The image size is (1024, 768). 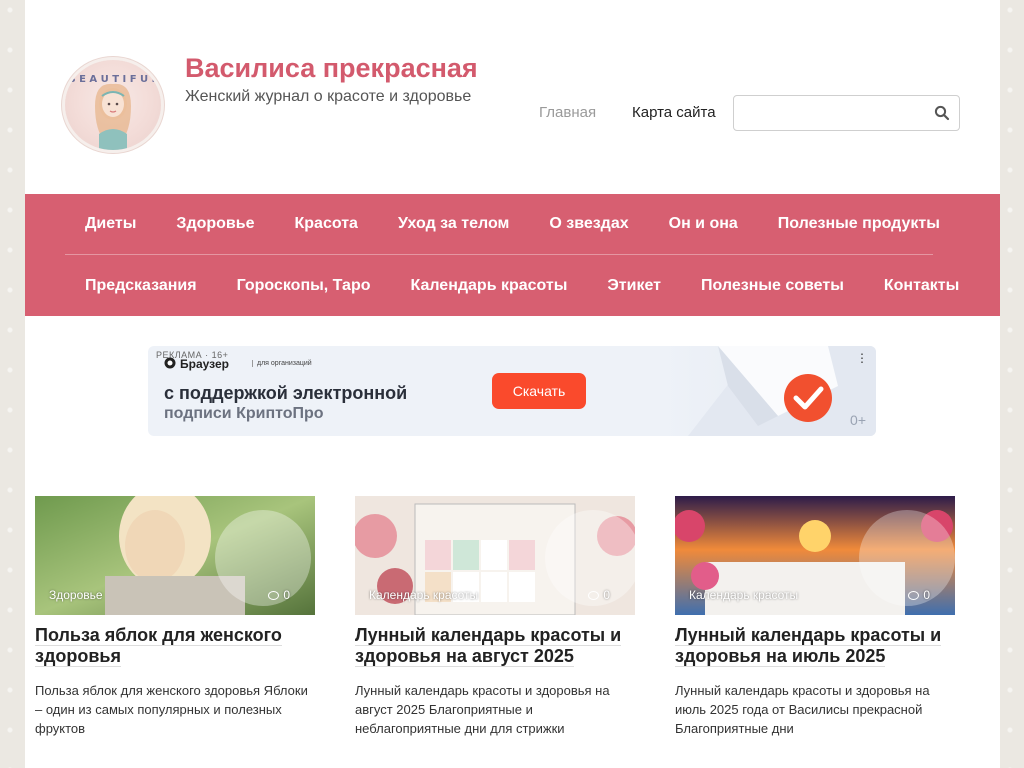 What do you see at coordinates (942, 113) in the screenshot?
I see `search-icon` at bounding box center [942, 113].